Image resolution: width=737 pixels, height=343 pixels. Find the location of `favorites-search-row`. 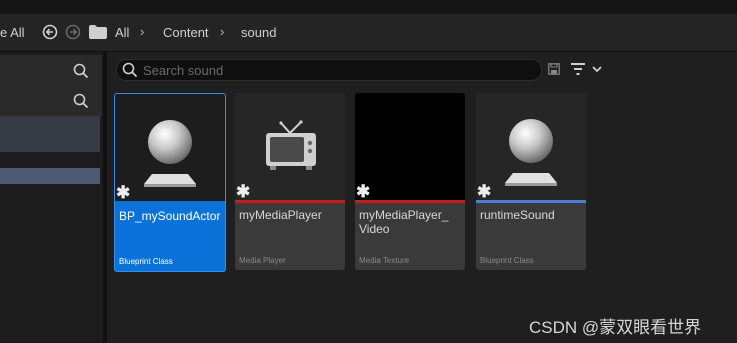

favorites-search-row is located at coordinates (51, 71).